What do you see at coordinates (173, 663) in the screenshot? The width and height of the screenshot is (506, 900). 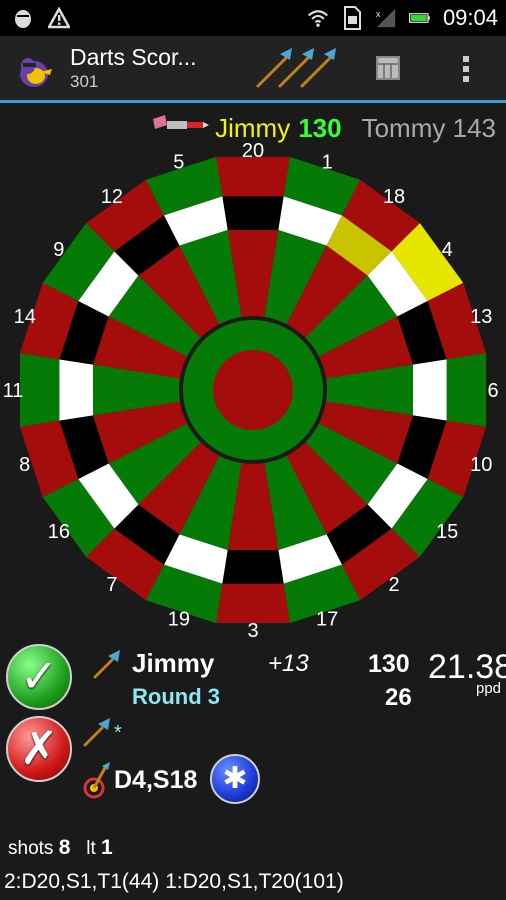 I see `current-player-name: Jimmy` at bounding box center [173, 663].